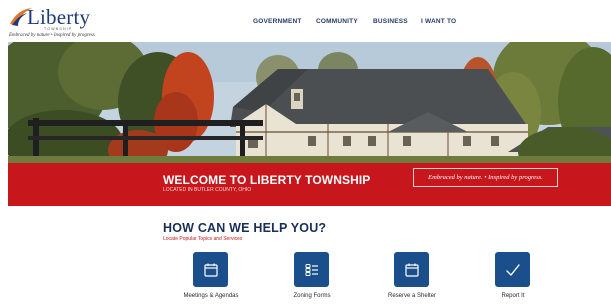  I want to click on logo-subtitle: TOWNSHIP, so click(58, 29).